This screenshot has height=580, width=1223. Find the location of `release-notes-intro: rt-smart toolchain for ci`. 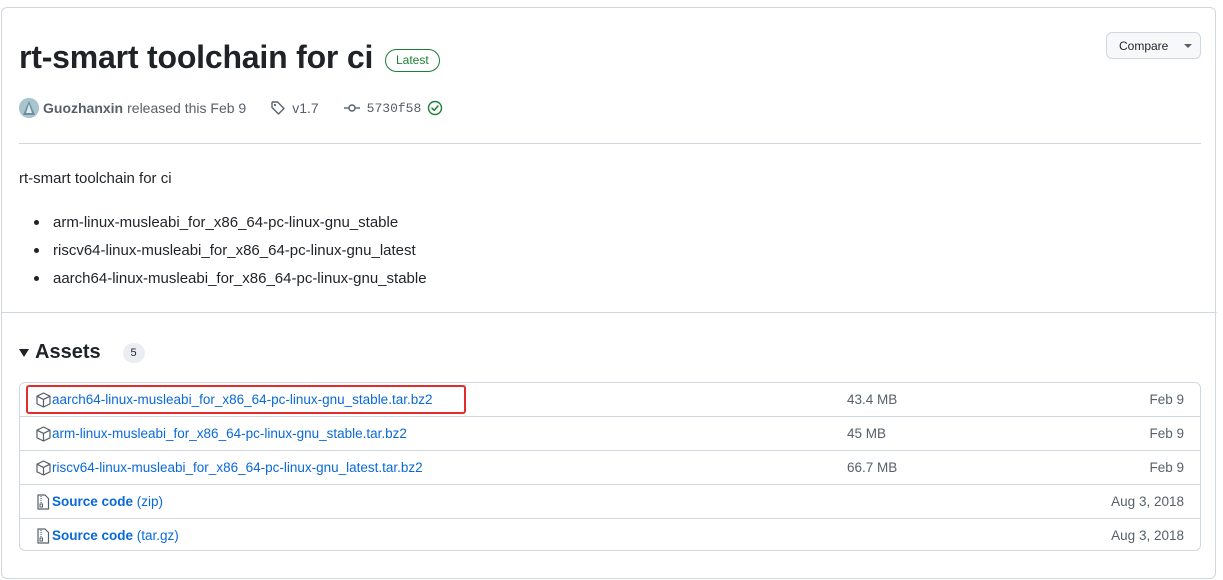

release-notes-intro: rt-smart toolchain for ci is located at coordinates (95, 178).